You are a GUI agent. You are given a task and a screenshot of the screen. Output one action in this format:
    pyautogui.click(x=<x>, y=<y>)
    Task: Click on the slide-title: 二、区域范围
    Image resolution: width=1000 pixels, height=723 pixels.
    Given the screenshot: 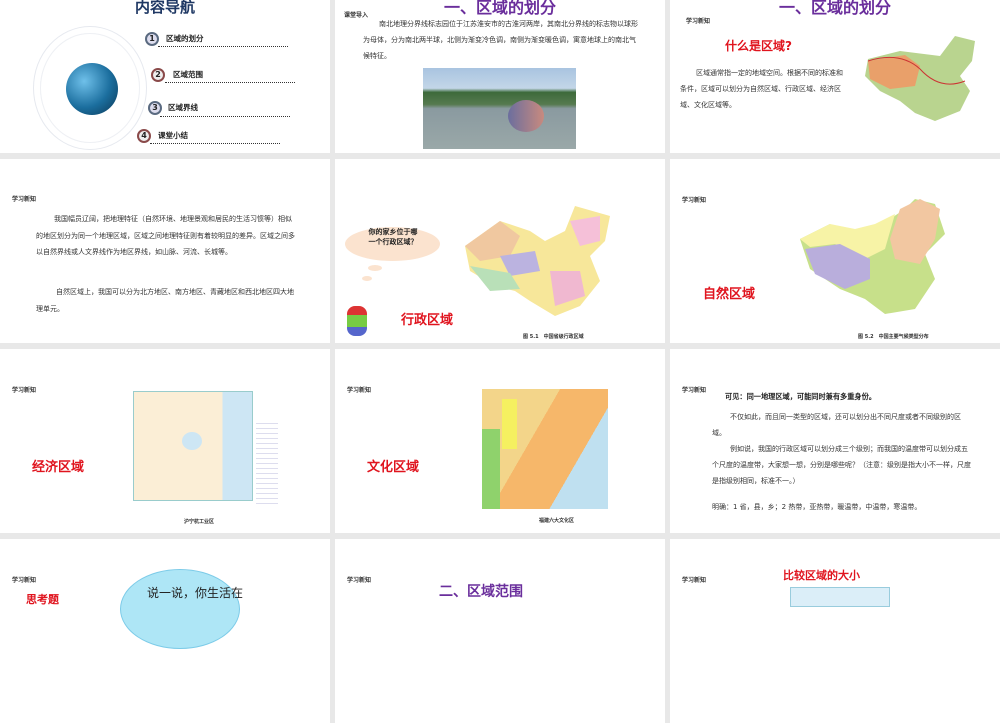 What is the action you would take?
    pyautogui.click(x=481, y=592)
    